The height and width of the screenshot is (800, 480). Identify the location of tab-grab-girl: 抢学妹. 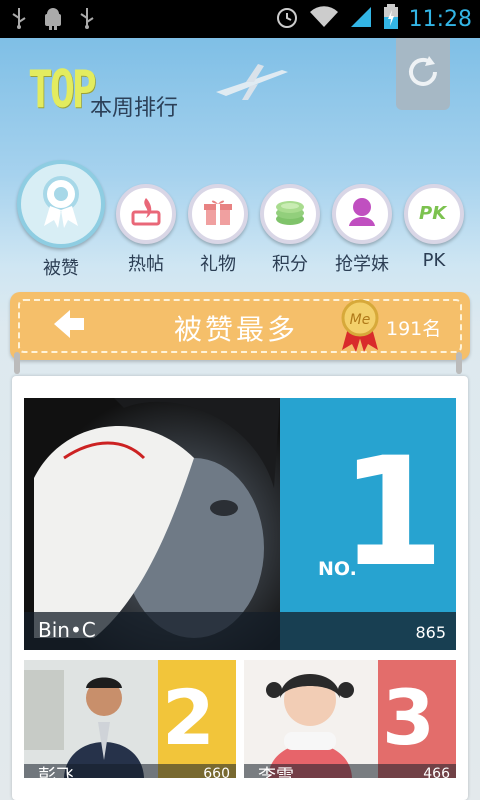
(362, 230).